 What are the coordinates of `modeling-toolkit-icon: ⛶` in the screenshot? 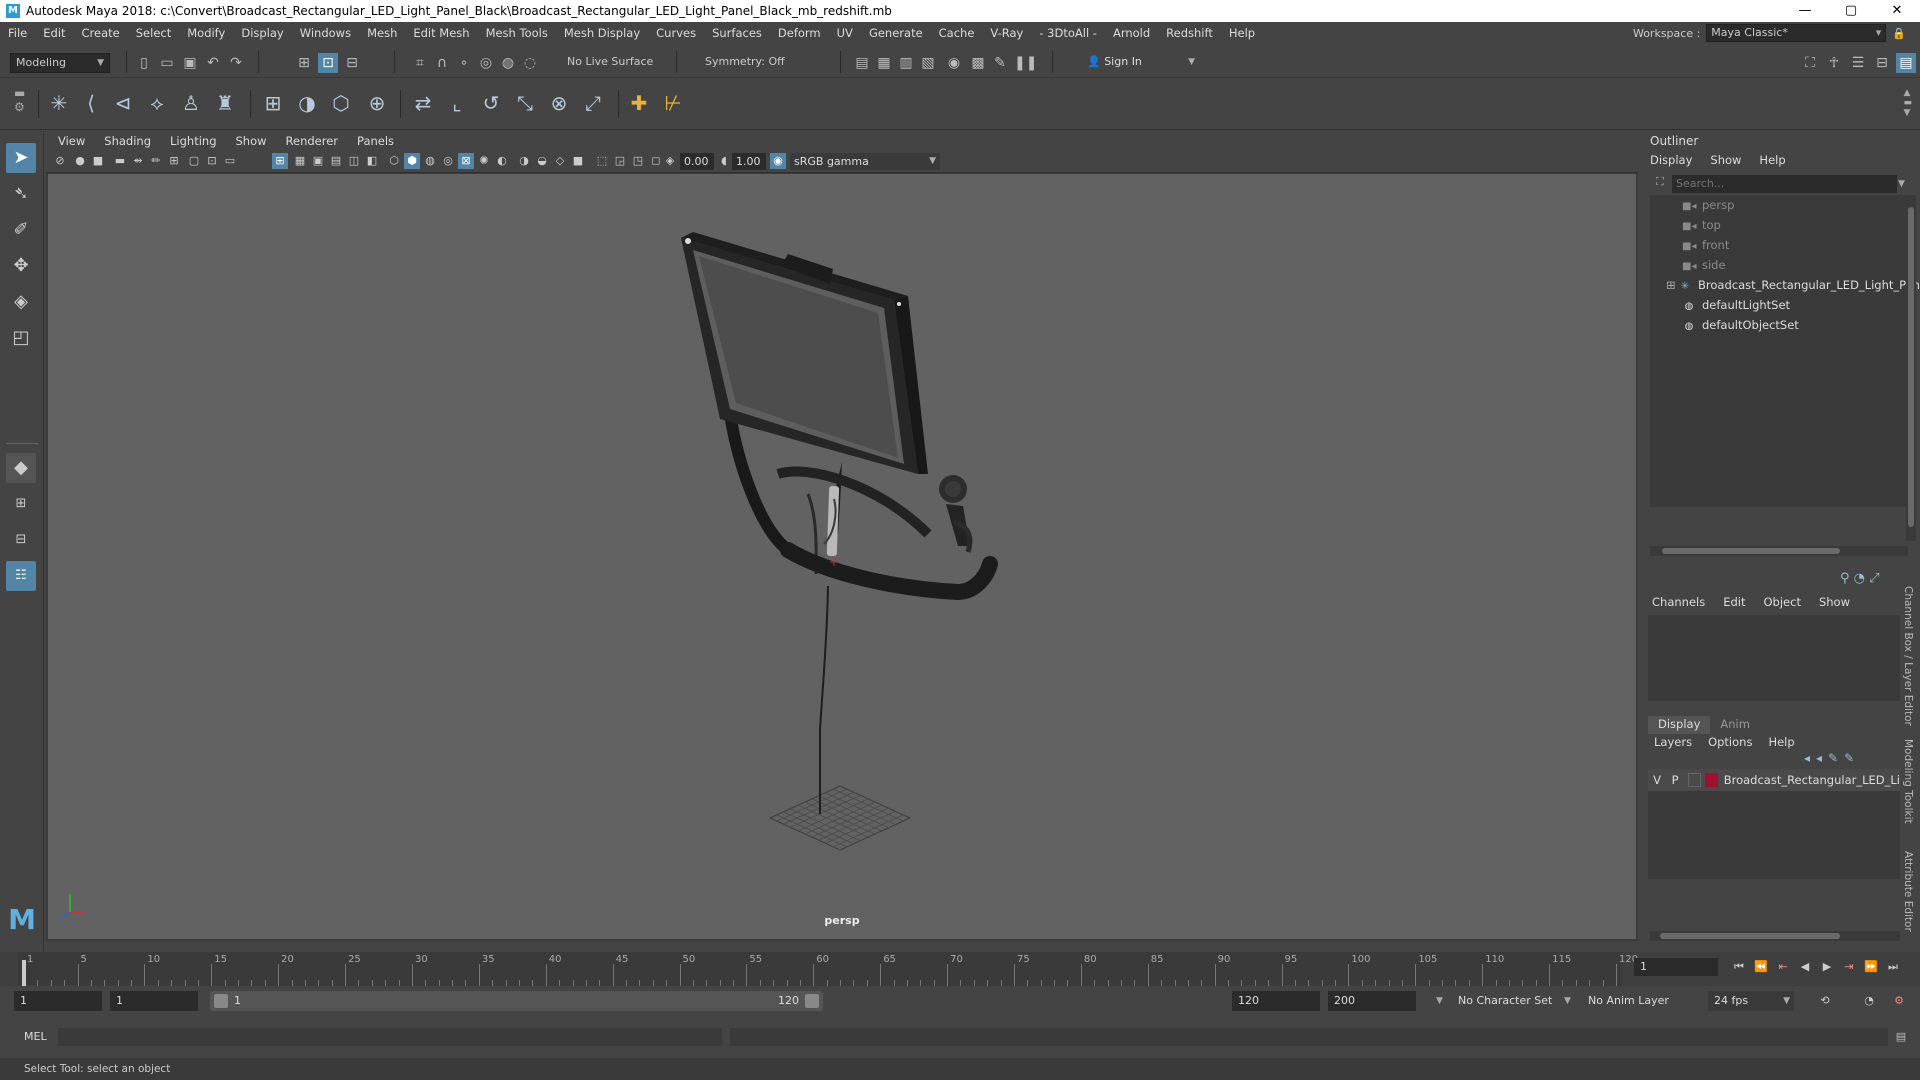 It's located at (1810, 63).